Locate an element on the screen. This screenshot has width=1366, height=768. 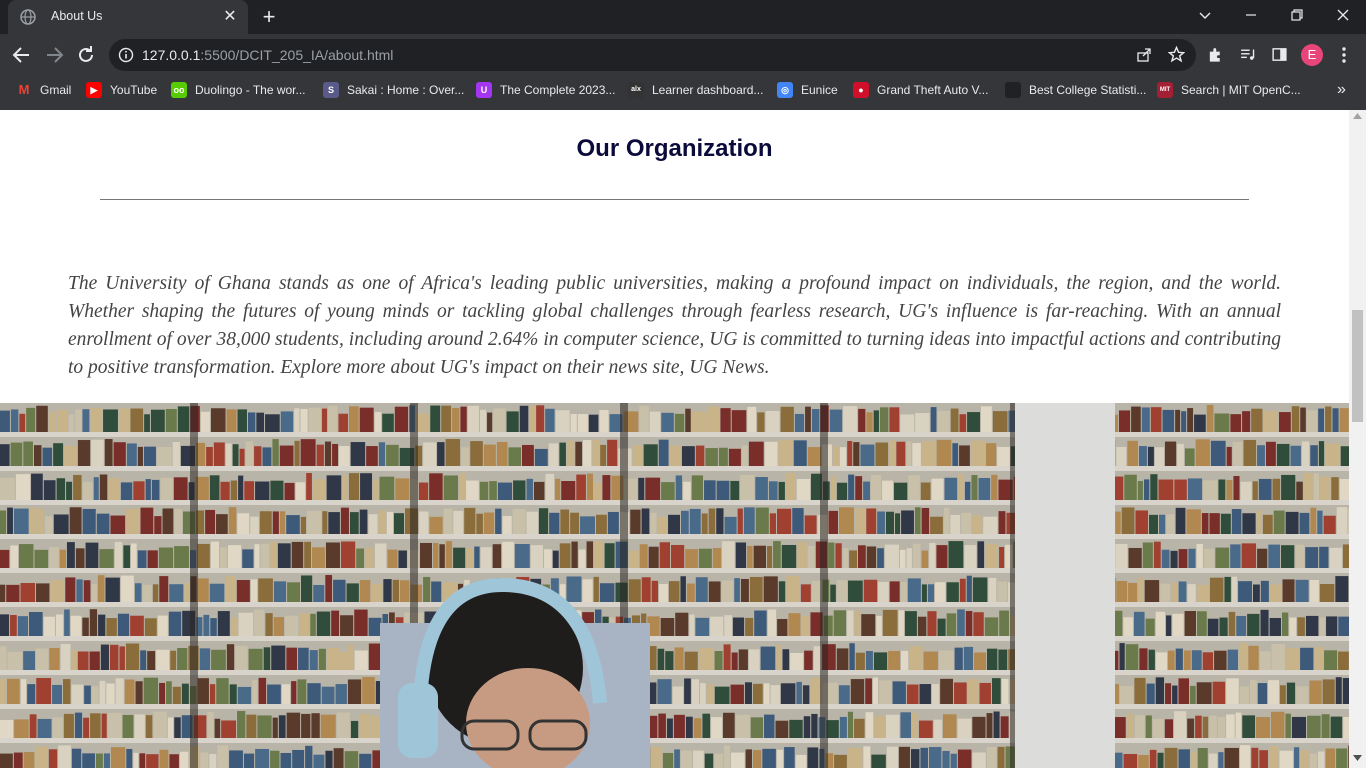
close-window-button is located at coordinates (1343, 16).